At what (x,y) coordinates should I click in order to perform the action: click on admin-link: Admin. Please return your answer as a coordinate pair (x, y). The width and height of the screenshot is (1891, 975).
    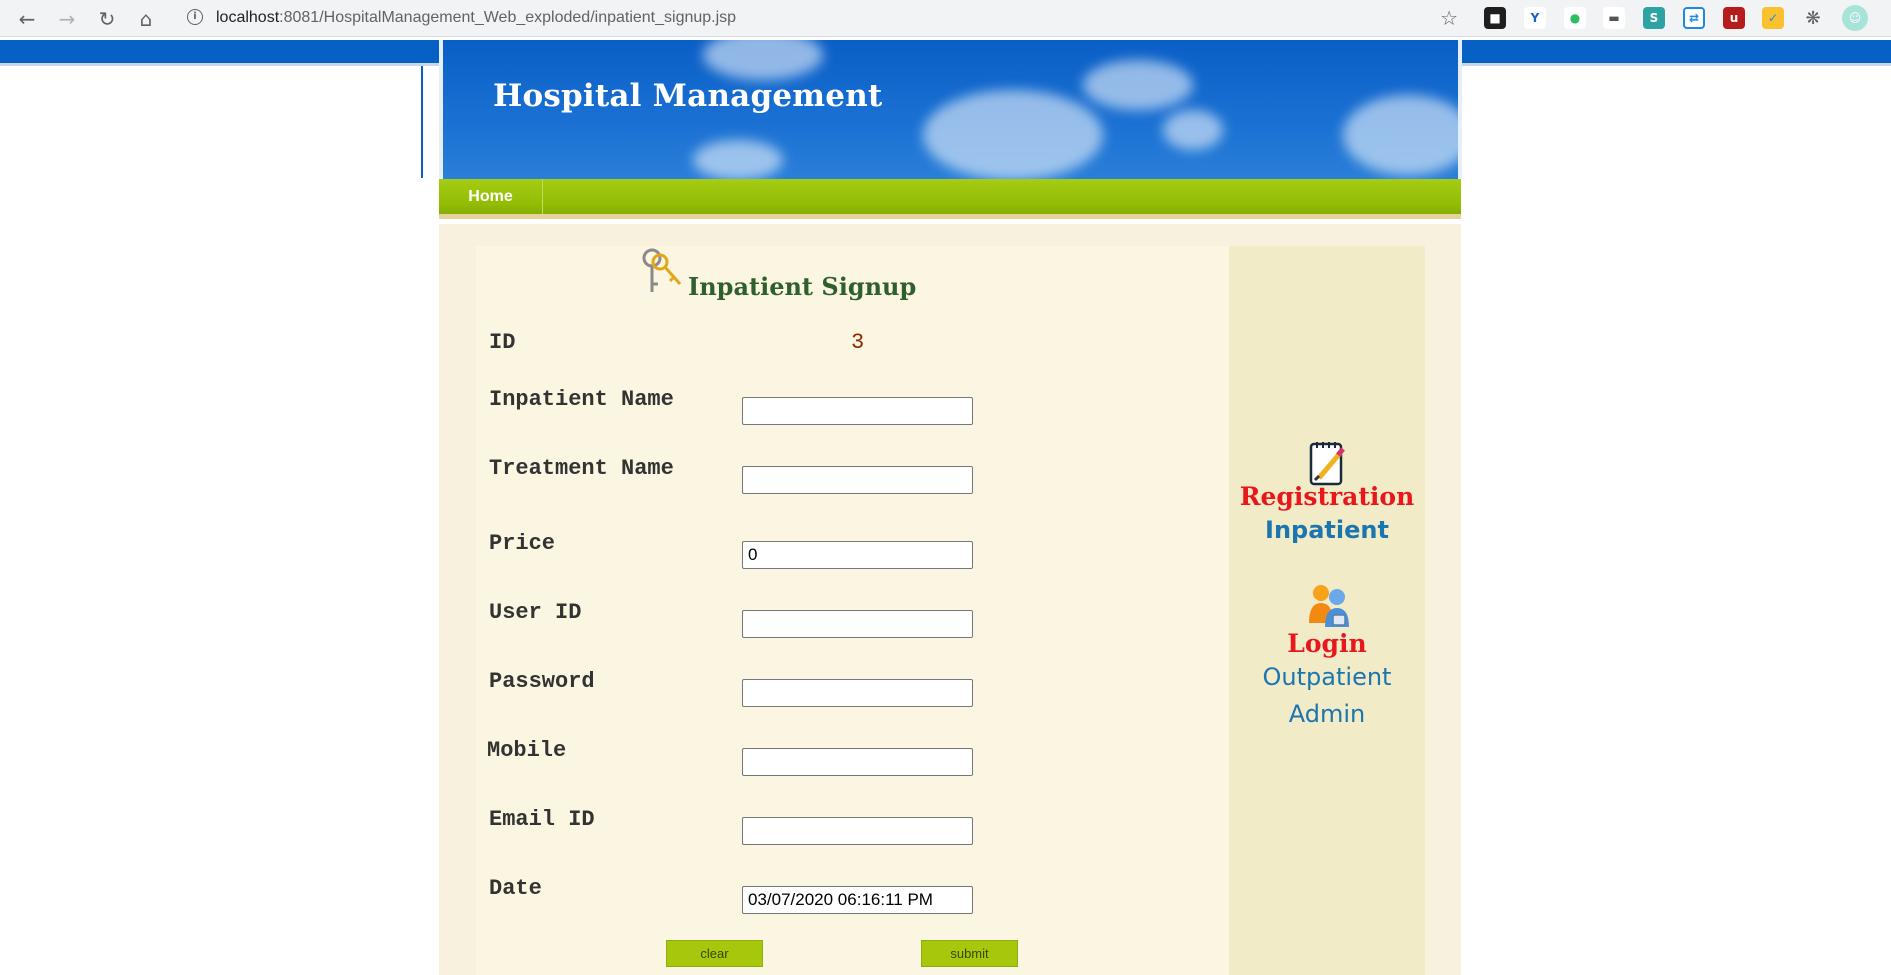
    Looking at the image, I should click on (1327, 714).